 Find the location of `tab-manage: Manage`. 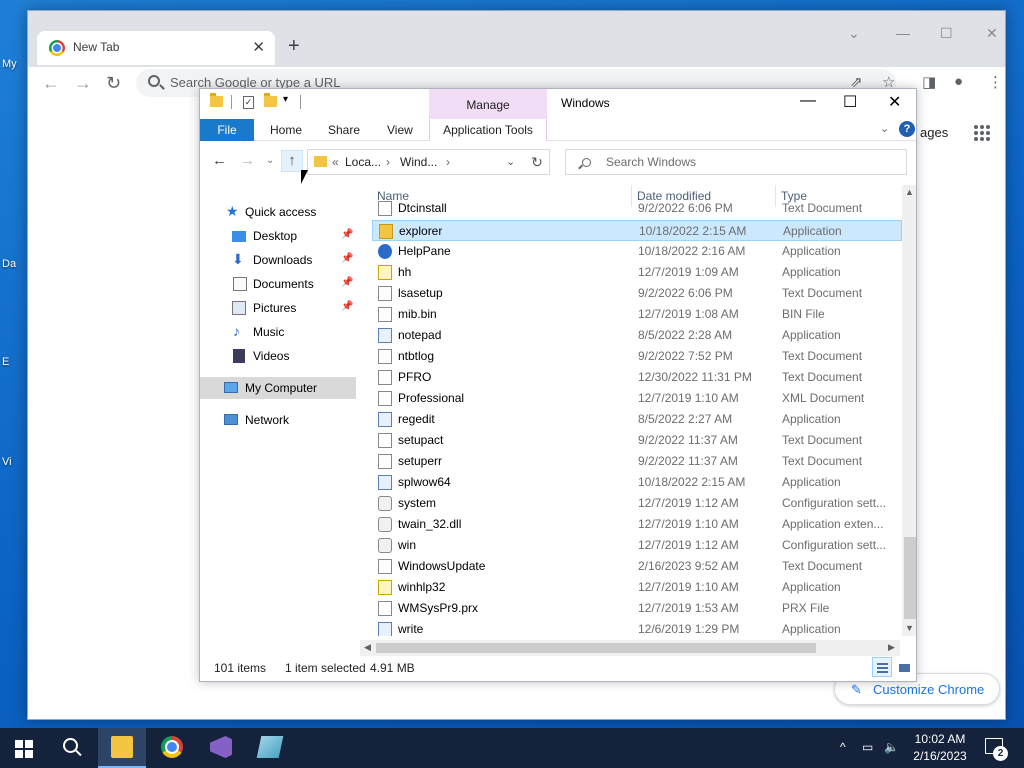

tab-manage: Manage is located at coordinates (488, 104).